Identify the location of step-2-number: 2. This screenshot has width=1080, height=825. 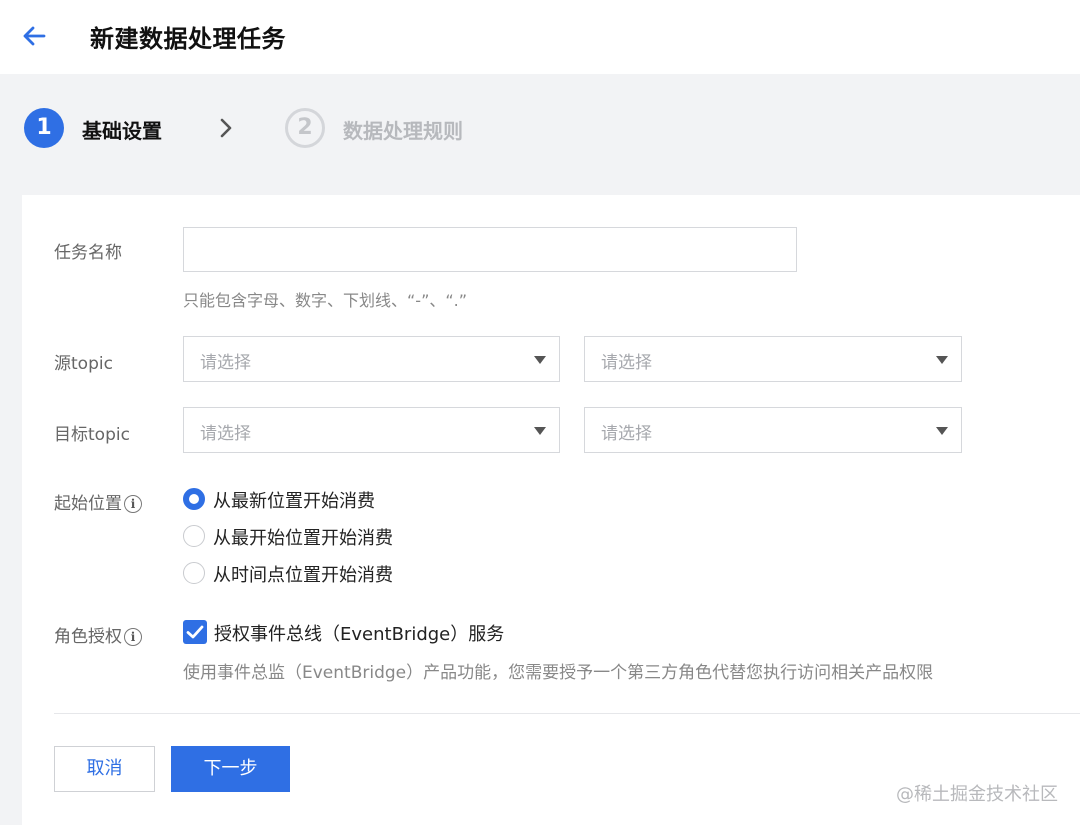
(305, 128).